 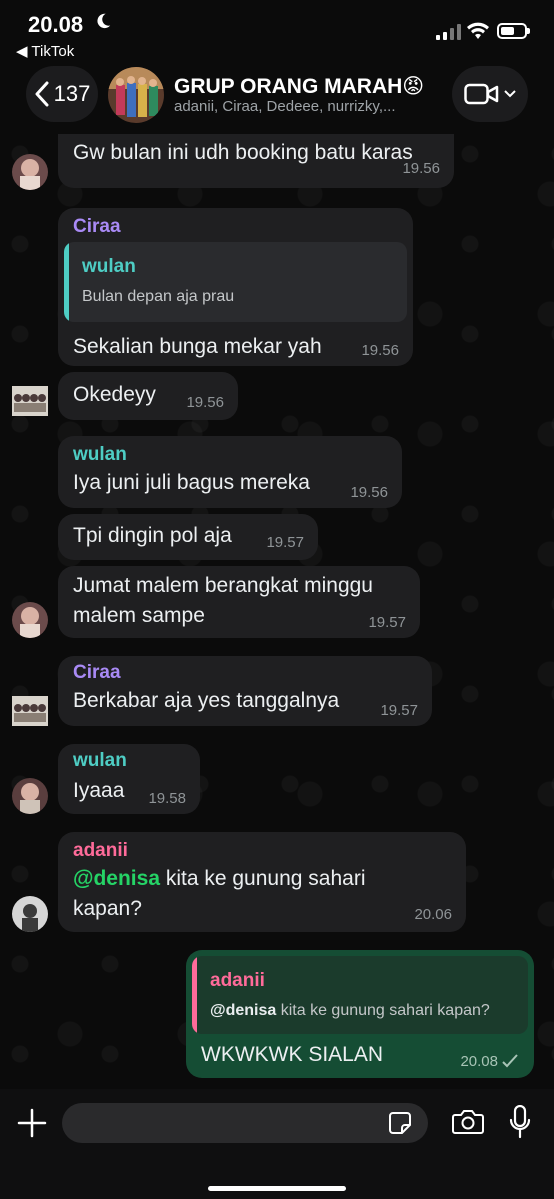 I want to click on message-text-line: @denisa kita ke gunung sahari, so click(x=219, y=878).